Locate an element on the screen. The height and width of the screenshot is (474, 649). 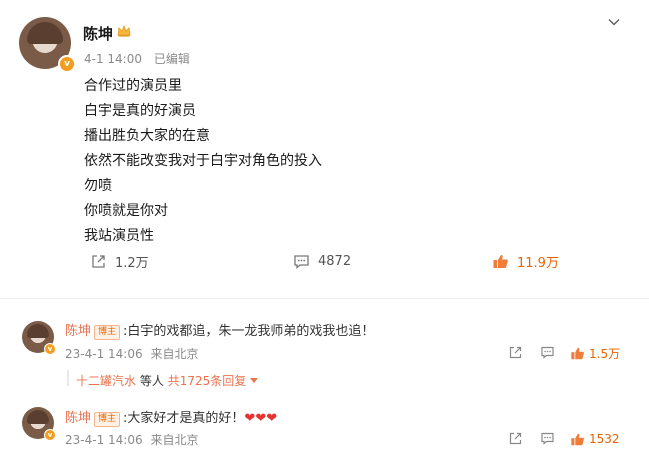
post-line: 依然不能改变我对于白宇对角色的投入 is located at coordinates (203, 161).